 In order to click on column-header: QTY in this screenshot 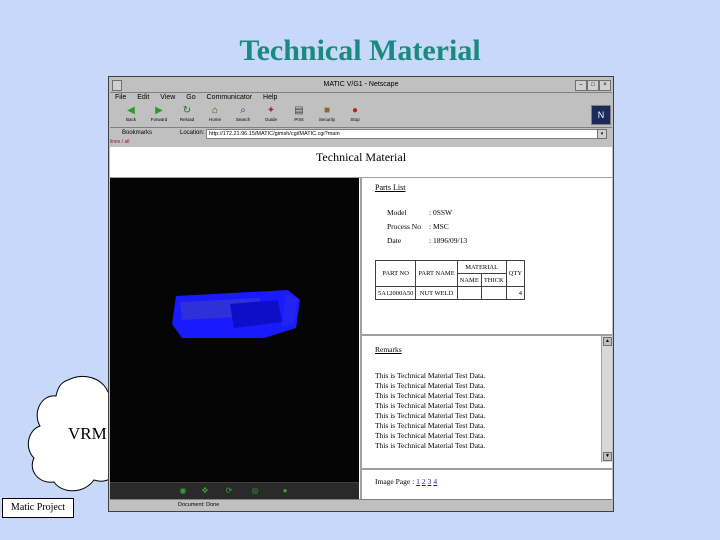, I will do `click(515, 273)`.